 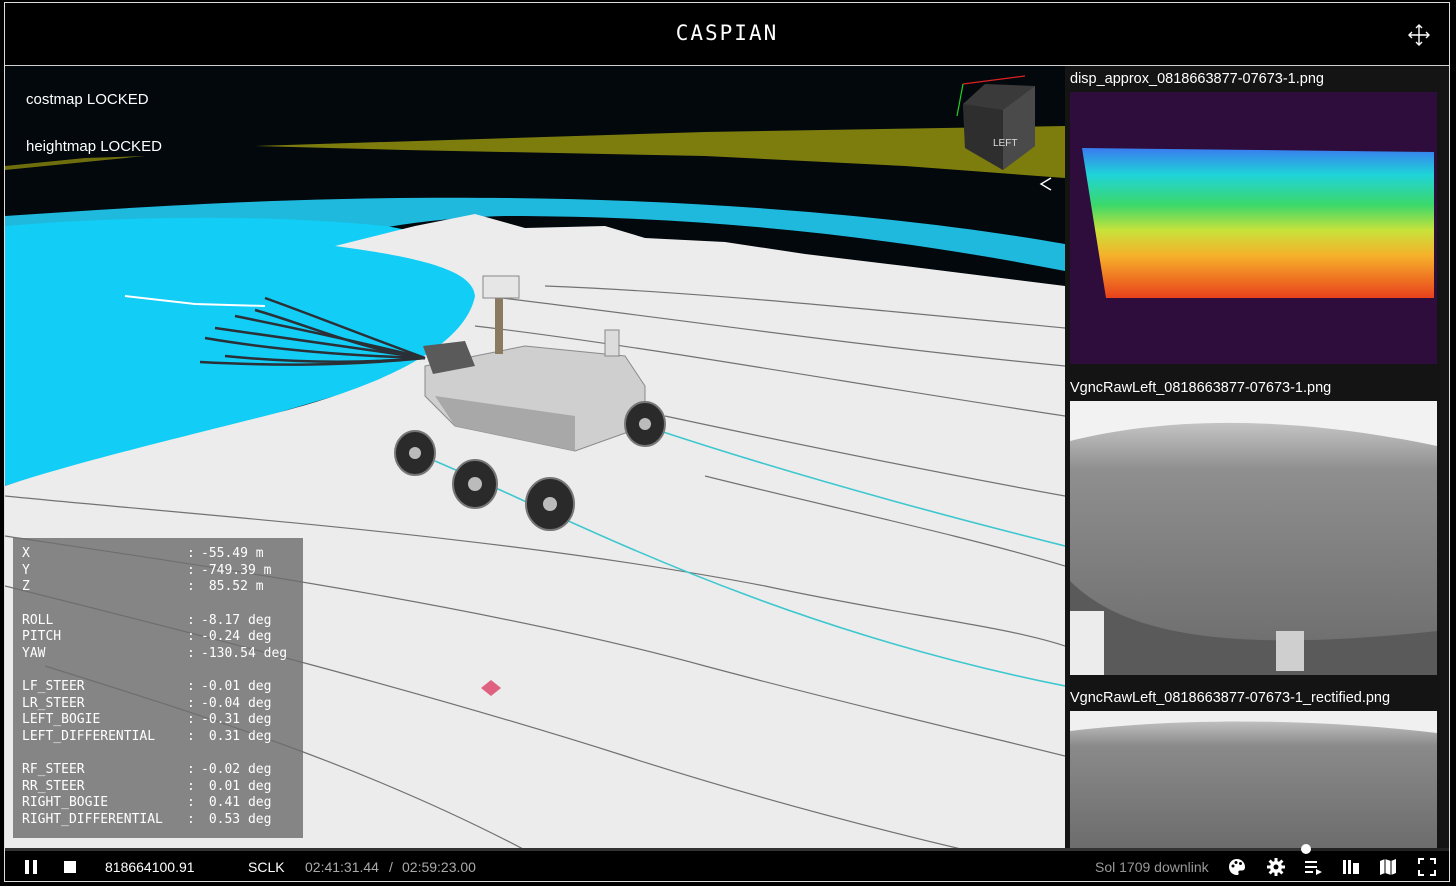 I want to click on library-icon, so click(x=1351, y=867).